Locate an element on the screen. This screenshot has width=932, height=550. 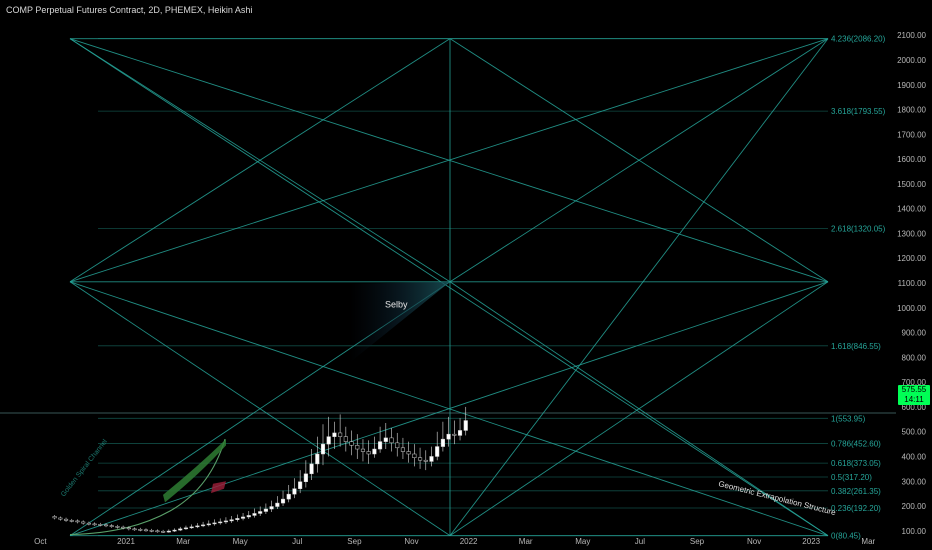
y-tick-label: 1200.00 is located at coordinates (911, 258).